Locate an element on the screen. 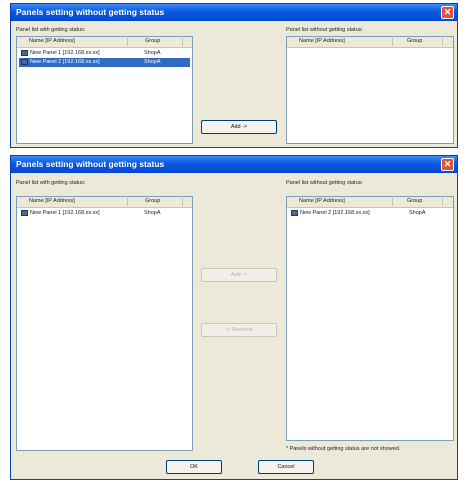 Image resolution: width=467 pixels, height=485 pixels. remove-button: <- Remove is located at coordinates (239, 330).